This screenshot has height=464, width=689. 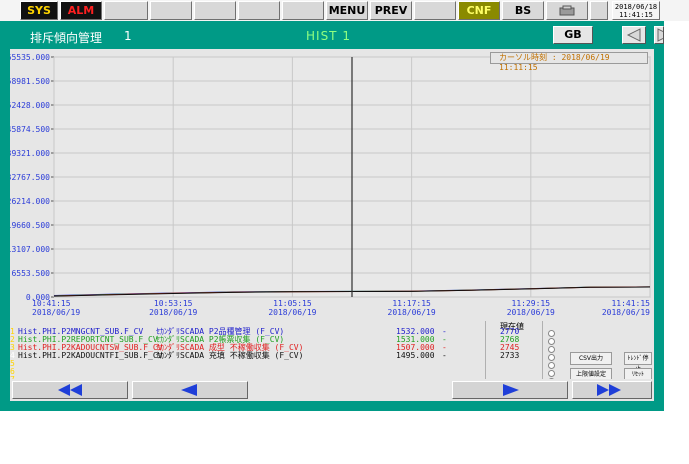 What do you see at coordinates (444, 355) in the screenshot?
I see `legend-dash: -` at bounding box center [444, 355].